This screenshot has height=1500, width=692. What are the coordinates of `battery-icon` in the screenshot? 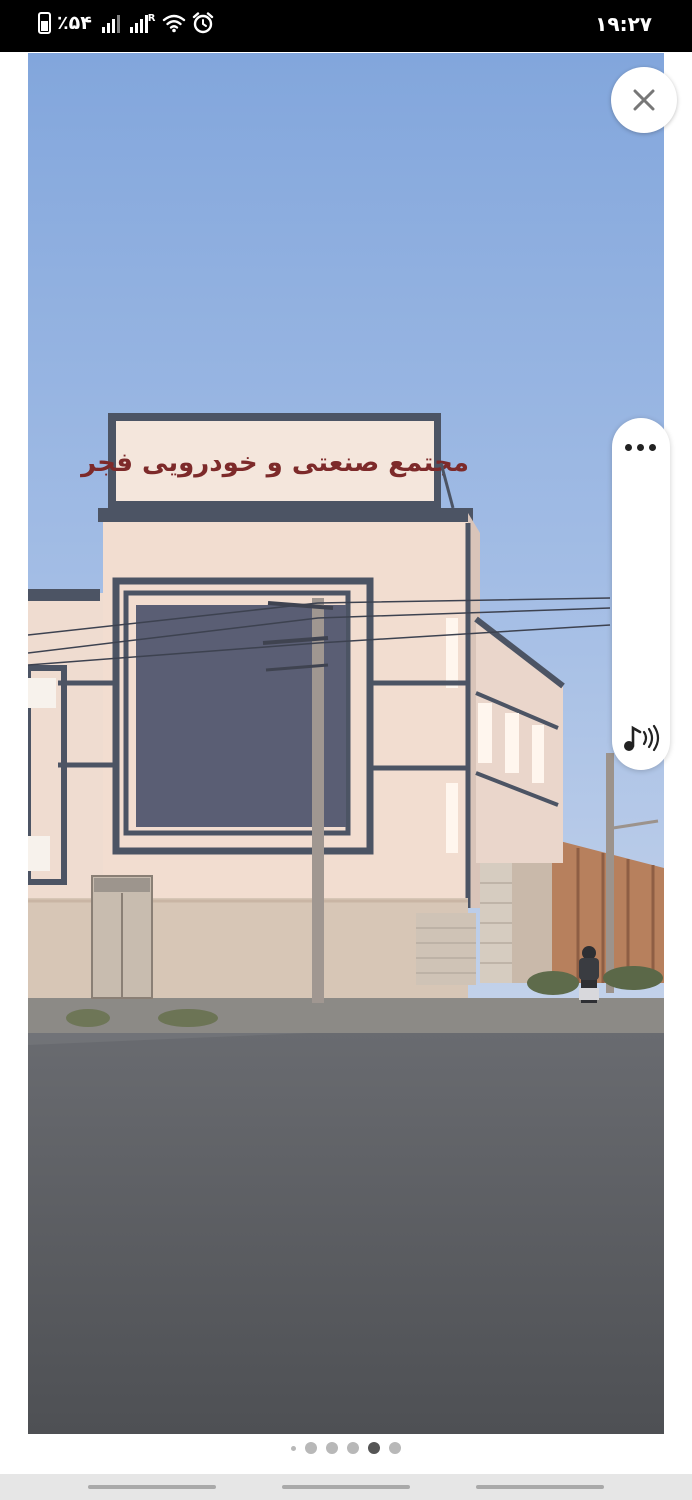 It's located at (44, 23).